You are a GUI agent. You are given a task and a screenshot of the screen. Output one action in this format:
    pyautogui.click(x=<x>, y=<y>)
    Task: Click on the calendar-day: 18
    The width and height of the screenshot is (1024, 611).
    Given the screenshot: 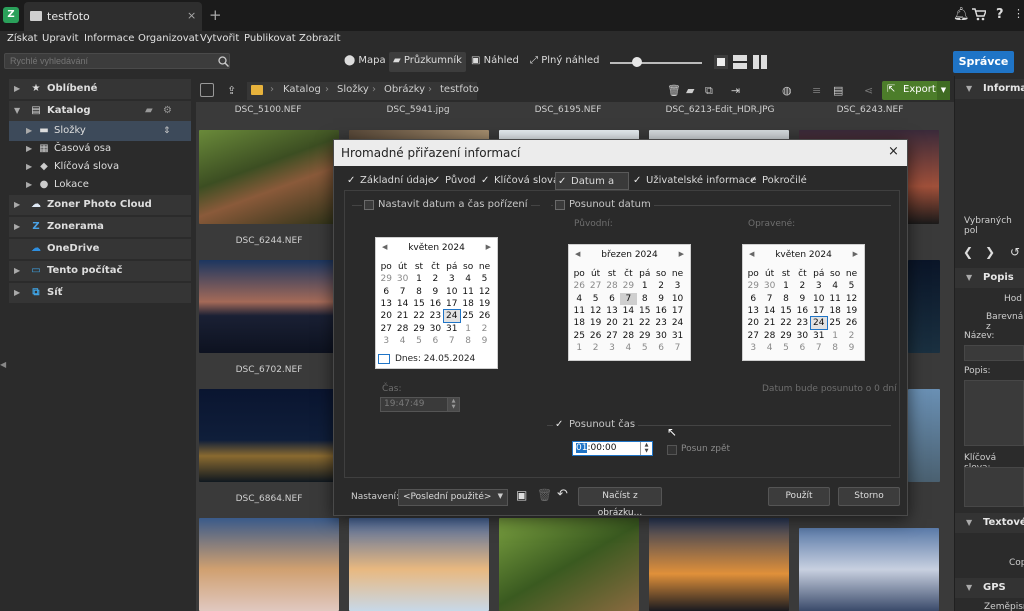 What is the action you would take?
    pyautogui.click(x=835, y=311)
    